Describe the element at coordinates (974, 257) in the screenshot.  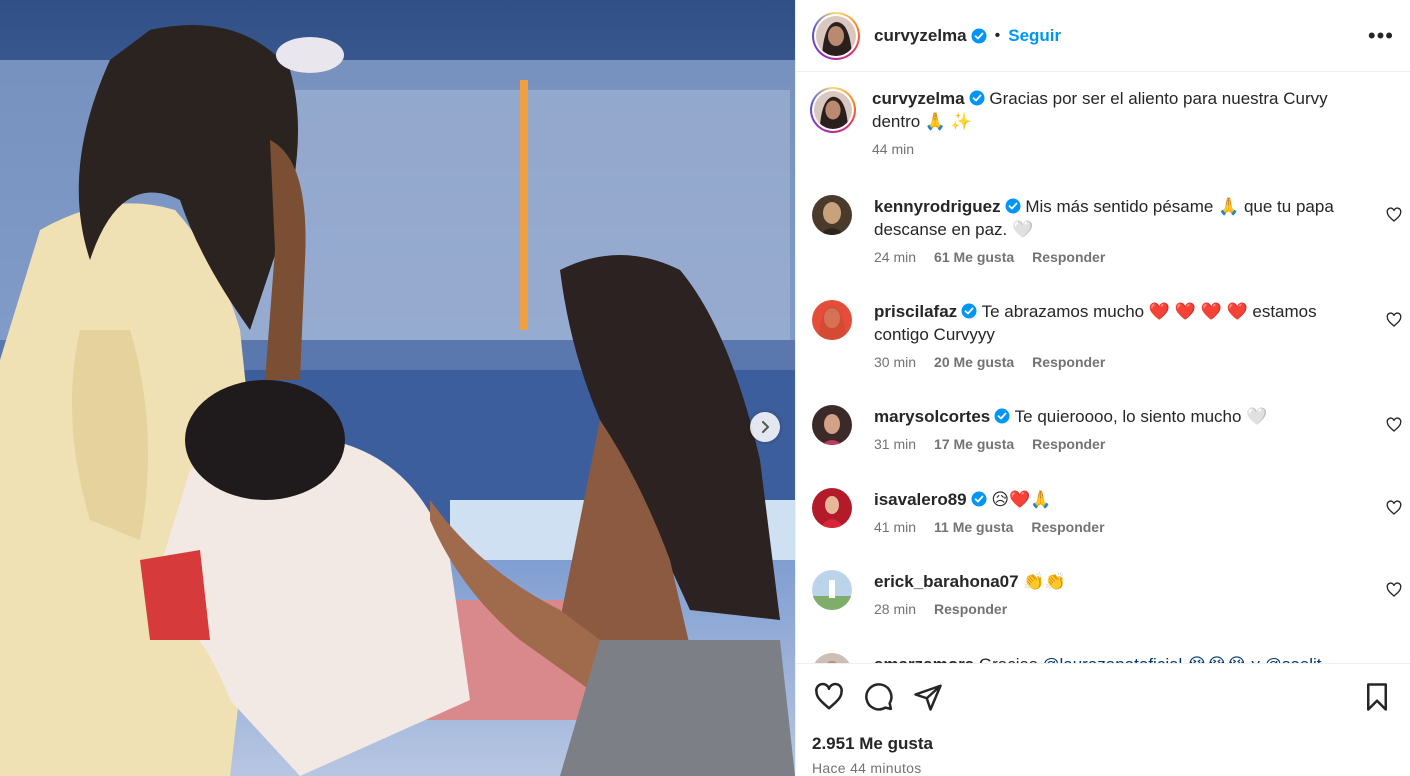
I see `comment-likes: 61 Me gusta` at that location.